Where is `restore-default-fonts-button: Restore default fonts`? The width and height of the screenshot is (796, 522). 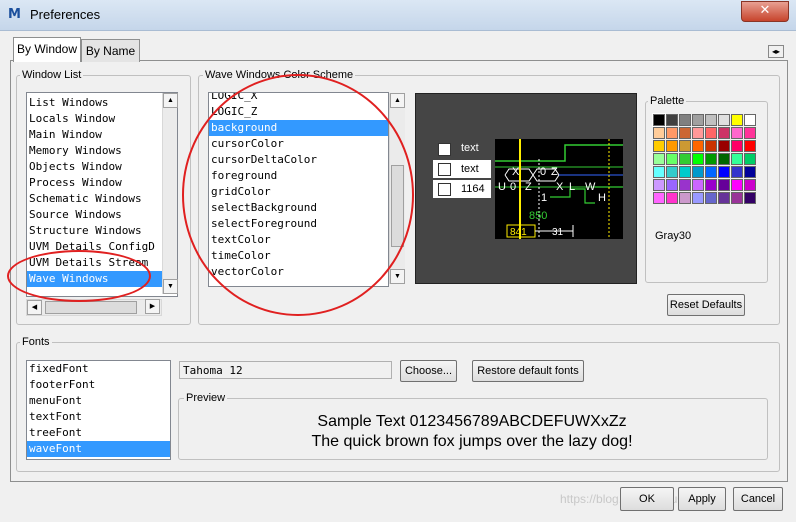 restore-default-fonts-button: Restore default fonts is located at coordinates (528, 371).